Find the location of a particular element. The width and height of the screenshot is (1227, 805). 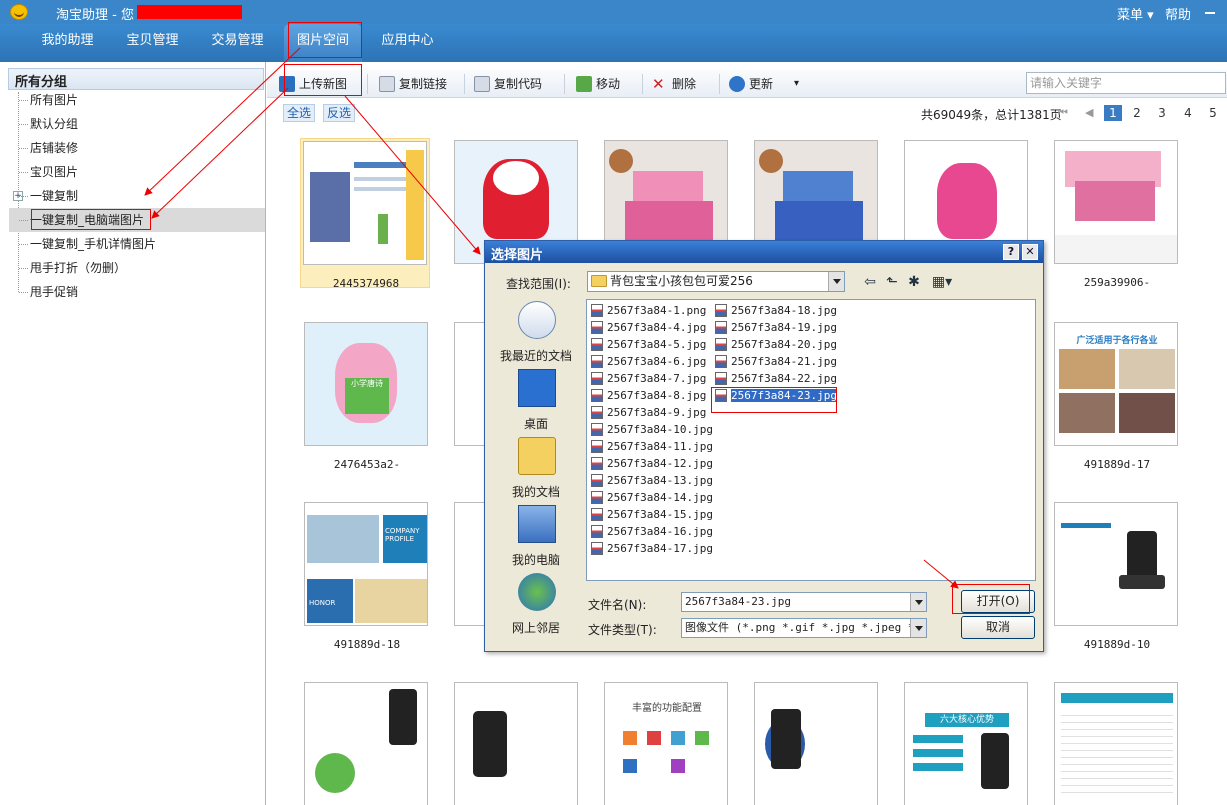

page-number-4: 4 is located at coordinates (1188, 113).